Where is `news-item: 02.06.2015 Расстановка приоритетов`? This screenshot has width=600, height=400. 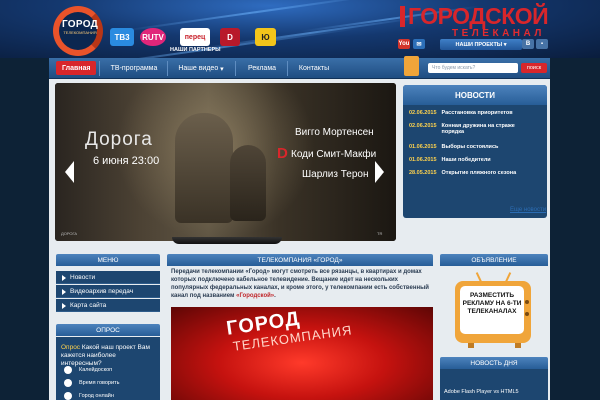
news-item: 02.06.2015 Расстановка приоритетов is located at coordinates (461, 112).